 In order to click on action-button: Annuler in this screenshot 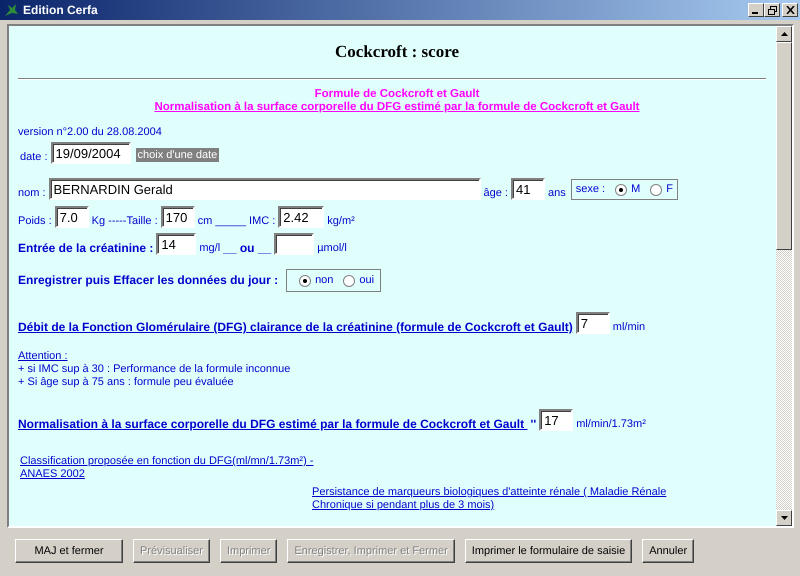, I will do `click(668, 551)`.